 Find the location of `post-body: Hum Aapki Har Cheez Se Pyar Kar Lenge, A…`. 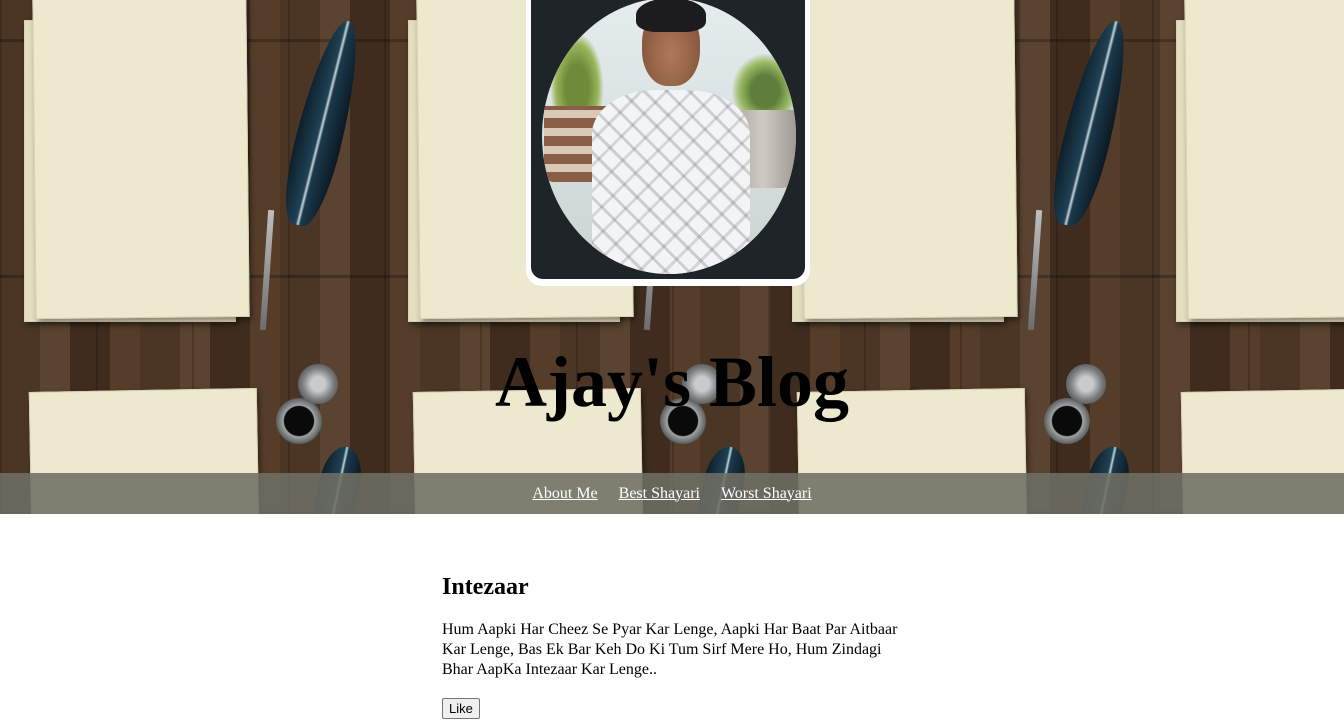

post-body: Hum Aapki Har Cheez Se Pyar Kar Lenge, A… is located at coordinates (670, 649).